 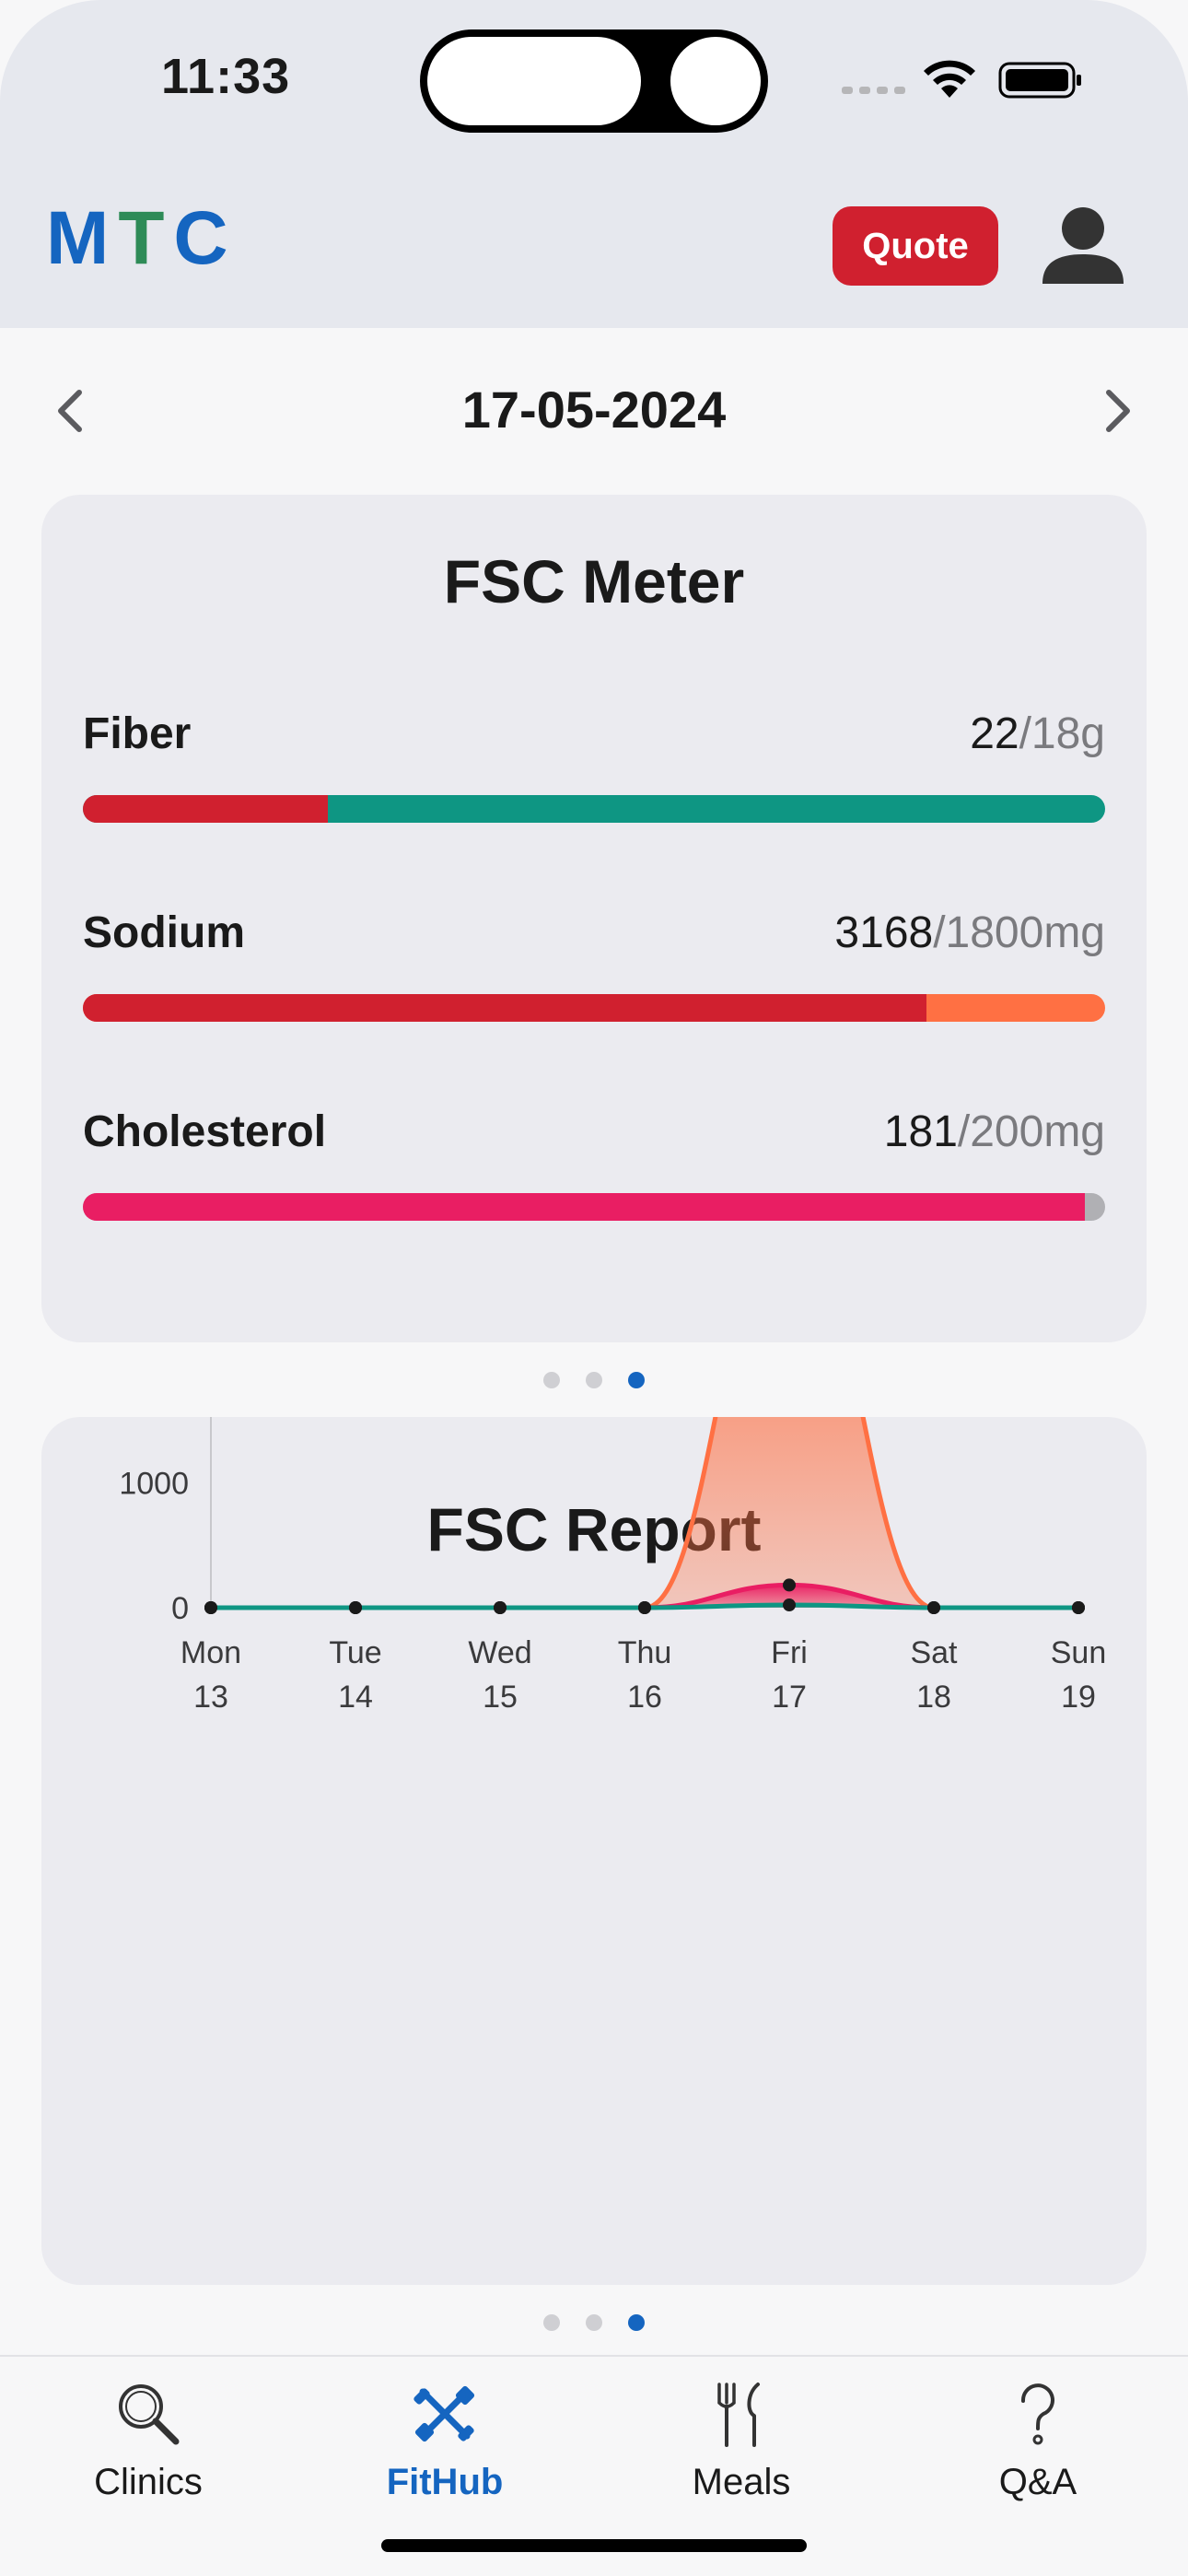 I want to click on question-icon, so click(x=1037, y=2414).